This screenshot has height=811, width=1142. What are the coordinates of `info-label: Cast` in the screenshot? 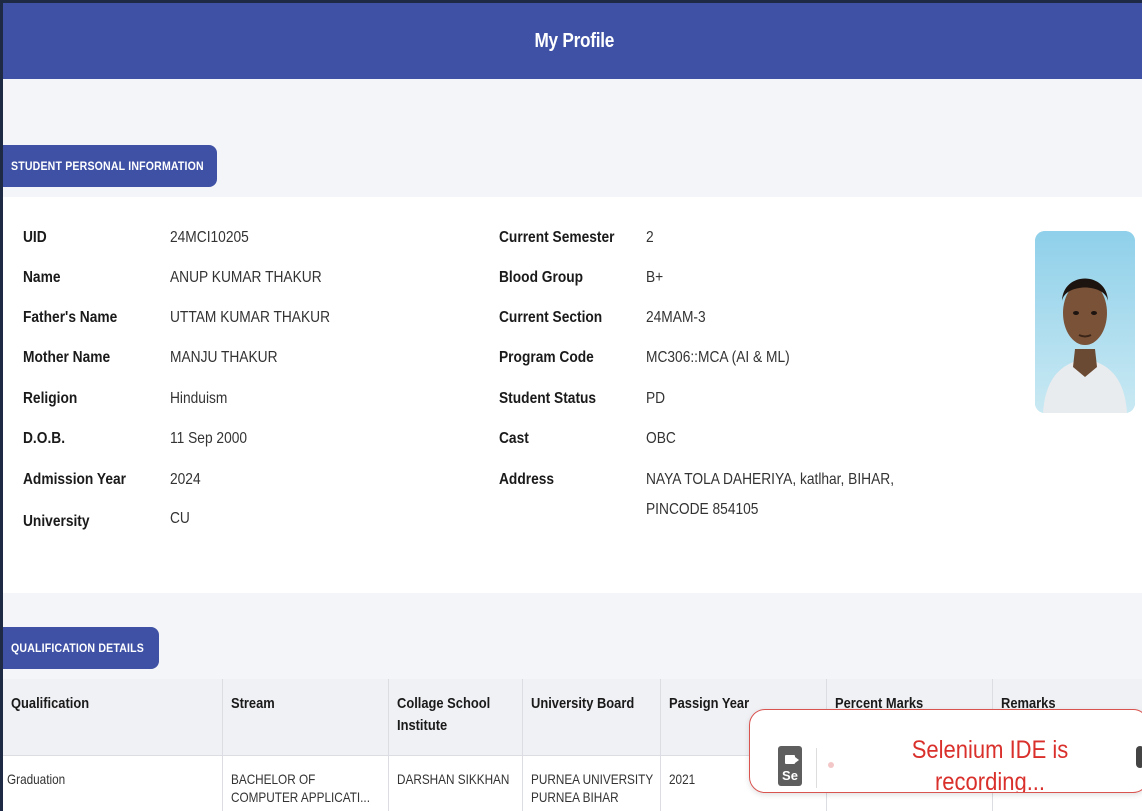 It's located at (514, 438).